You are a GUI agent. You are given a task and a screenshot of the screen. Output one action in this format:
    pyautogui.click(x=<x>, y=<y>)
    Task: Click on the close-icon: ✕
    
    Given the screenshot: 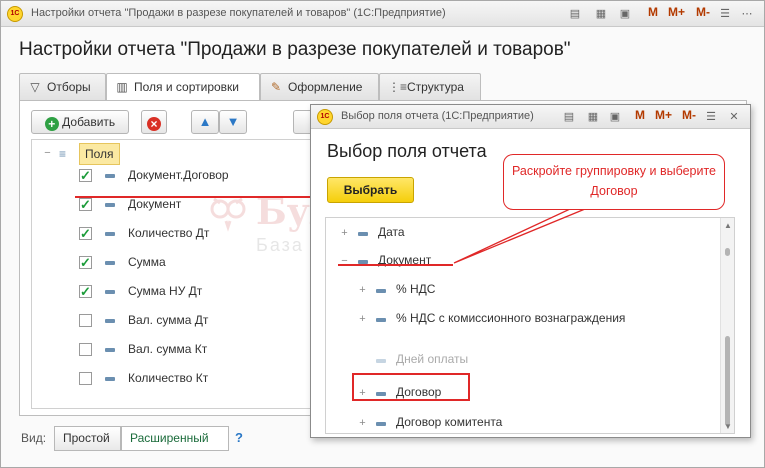 What is the action you would take?
    pyautogui.click(x=734, y=117)
    